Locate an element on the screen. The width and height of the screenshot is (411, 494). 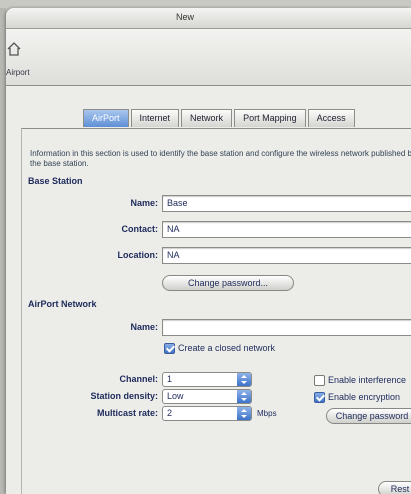
encryption-checkbox is located at coordinates (319, 397).